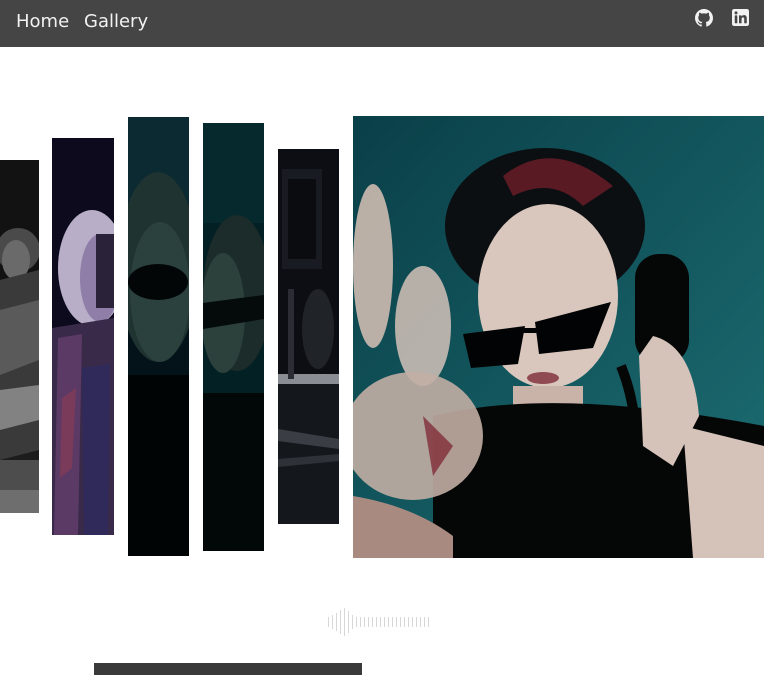 Image resolution: width=764 pixels, height=675 pixels. What do you see at coordinates (116, 21) in the screenshot?
I see `nav-gallery-link: Gallery` at bounding box center [116, 21].